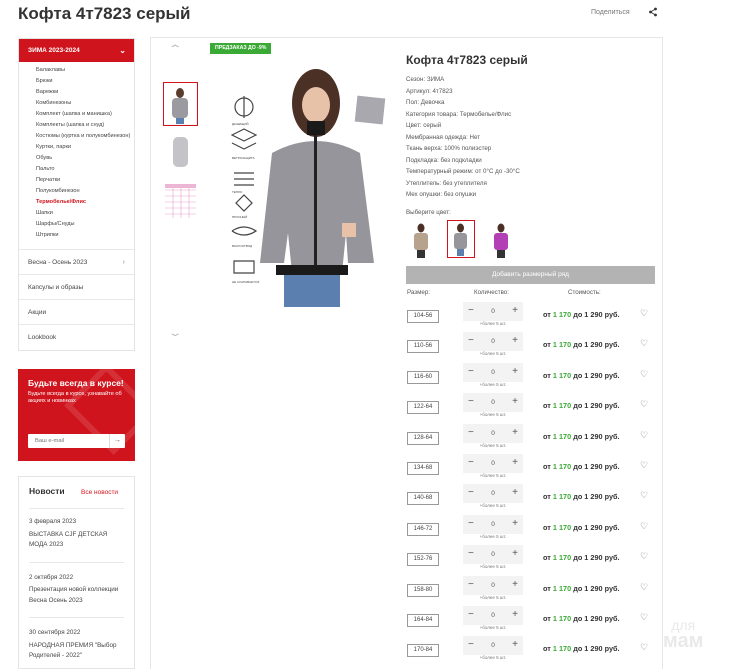 This screenshot has width=746, height=669. Describe the element at coordinates (467, 60) in the screenshot. I see `product-title: Кофта 4т7823 серый` at that location.